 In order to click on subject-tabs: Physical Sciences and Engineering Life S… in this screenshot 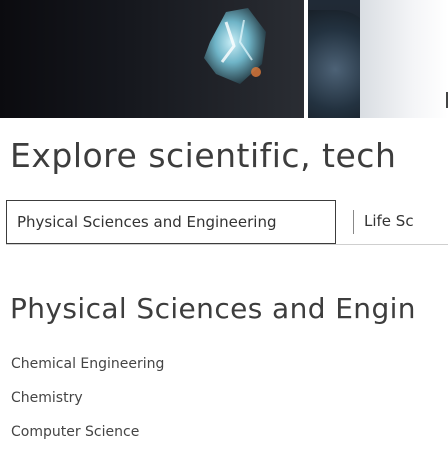, I will do `click(227, 223)`.